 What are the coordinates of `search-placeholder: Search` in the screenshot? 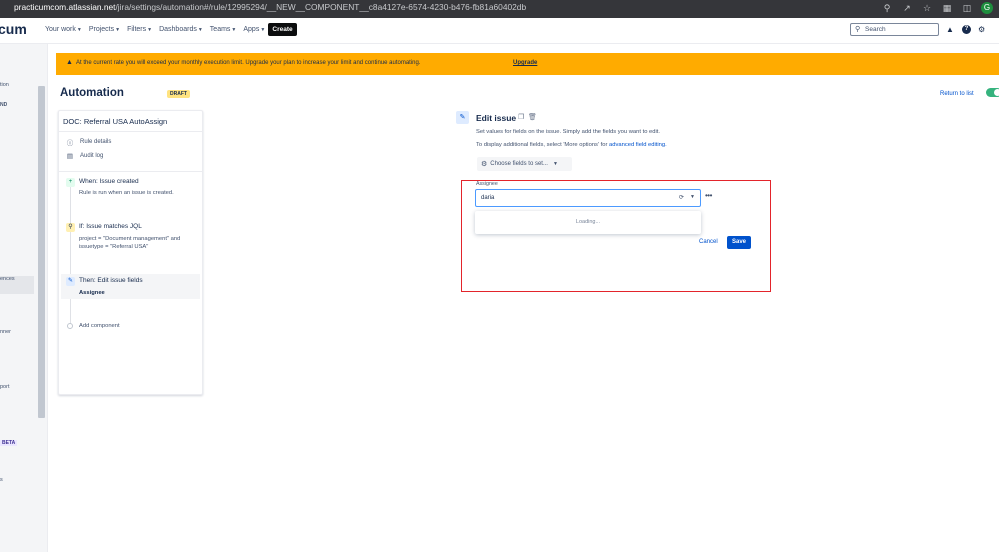 It's located at (875, 29).